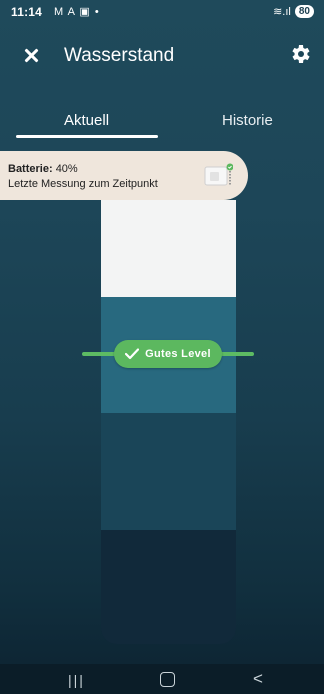 This screenshot has width=324, height=694. Describe the element at coordinates (27, 12) in the screenshot. I see `status-time: 11:14` at that location.